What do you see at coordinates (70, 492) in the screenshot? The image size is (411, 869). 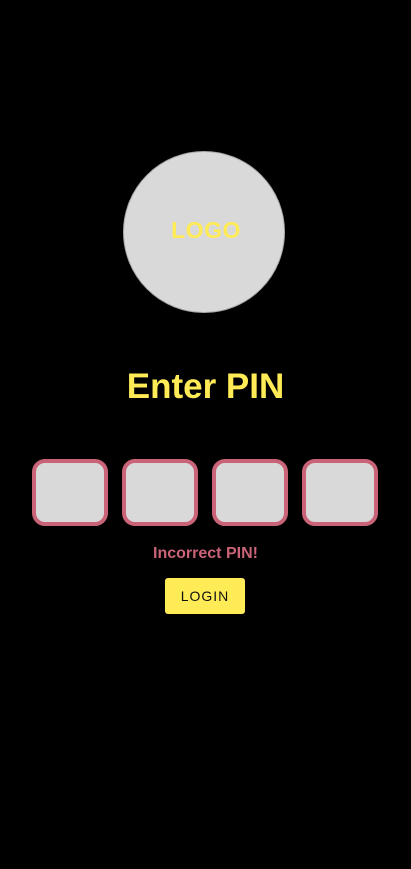 I see `pin-digit-1-input` at bounding box center [70, 492].